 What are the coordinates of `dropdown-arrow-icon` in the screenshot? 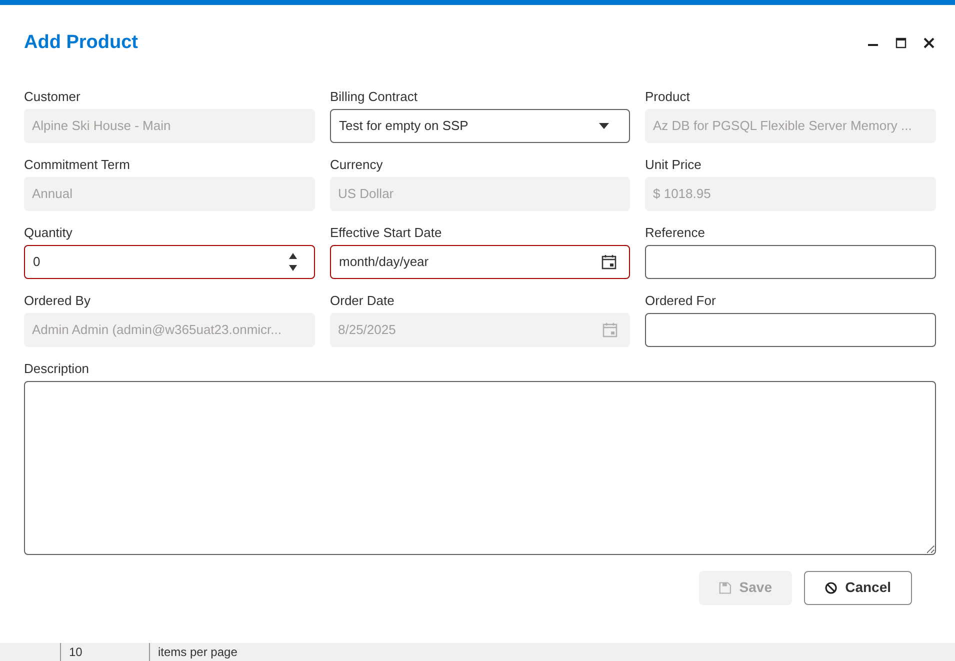 It's located at (604, 125).